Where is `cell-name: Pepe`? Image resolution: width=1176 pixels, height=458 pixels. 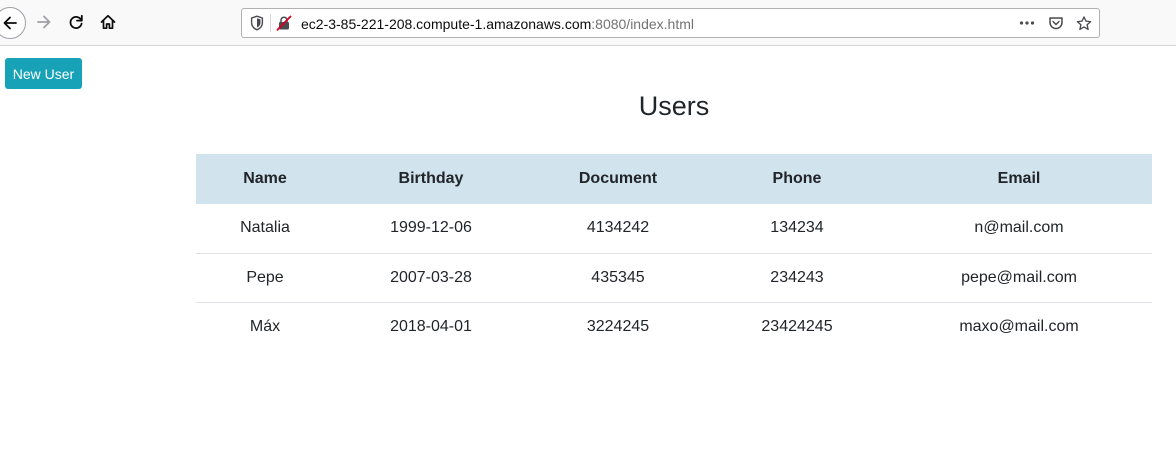
cell-name: Pepe is located at coordinates (265, 277).